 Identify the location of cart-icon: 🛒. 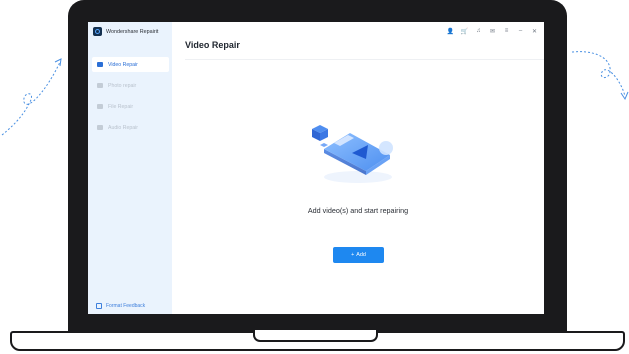
(464, 31).